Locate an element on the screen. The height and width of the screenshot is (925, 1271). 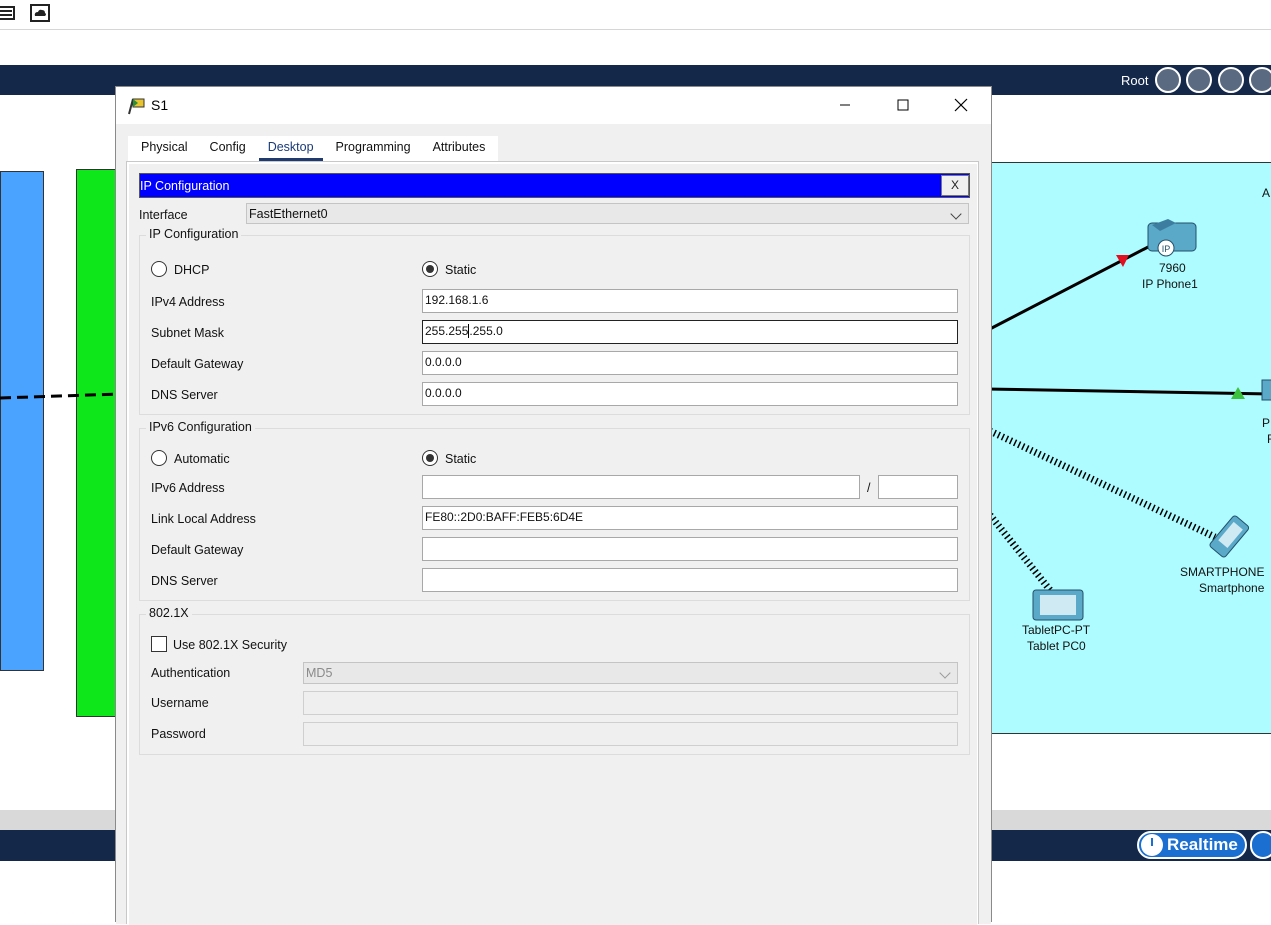
ipv6-automatic-radio is located at coordinates (159, 458).